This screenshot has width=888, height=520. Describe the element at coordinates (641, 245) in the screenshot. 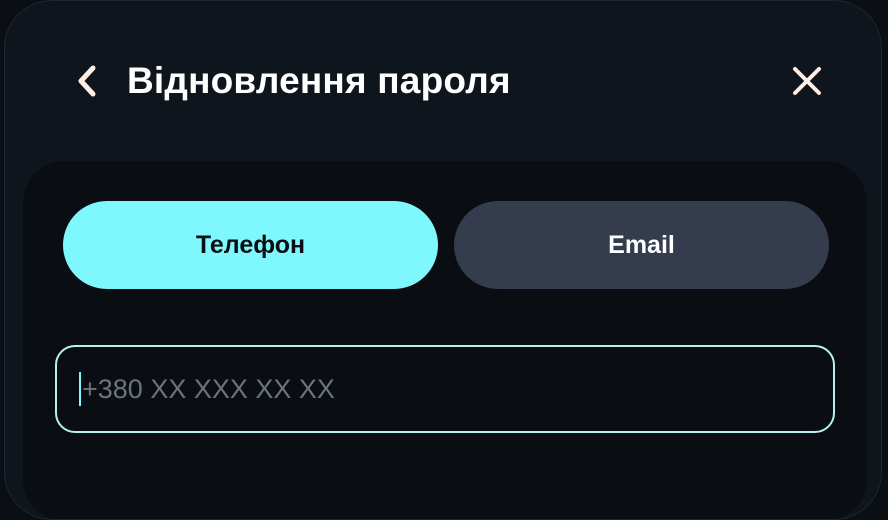

I see `tab-email: Email` at that location.